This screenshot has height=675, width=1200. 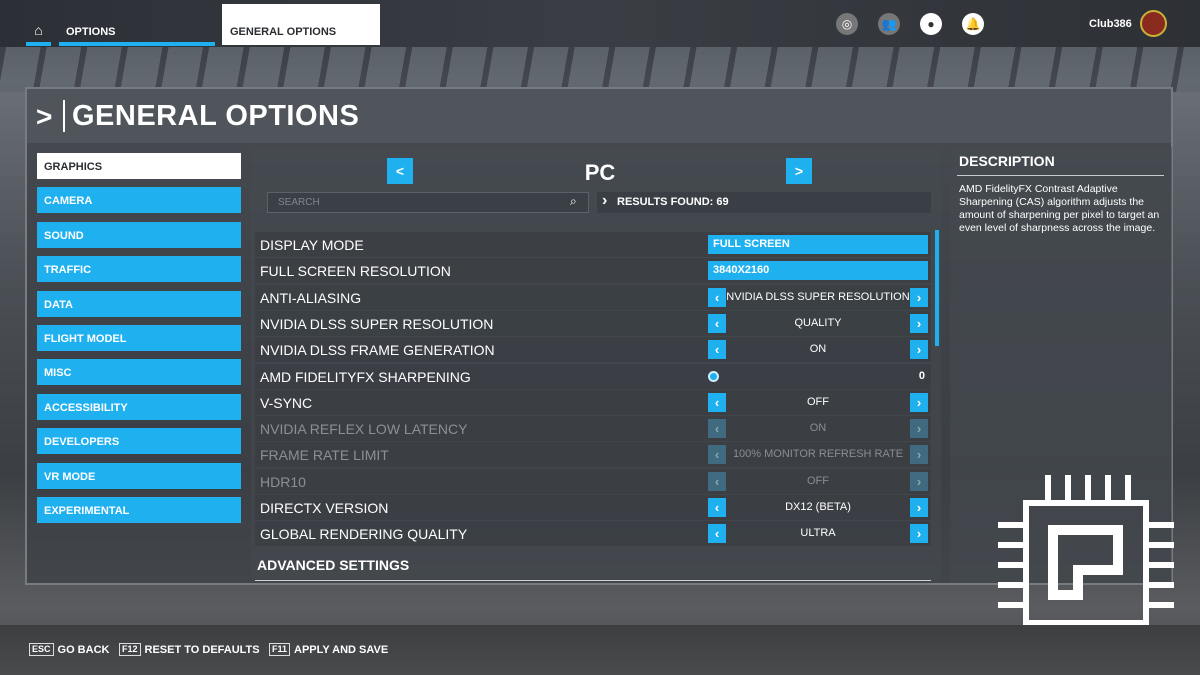 What do you see at coordinates (341, 649) in the screenshot?
I see `action-label: APPLY AND SAVE` at bounding box center [341, 649].